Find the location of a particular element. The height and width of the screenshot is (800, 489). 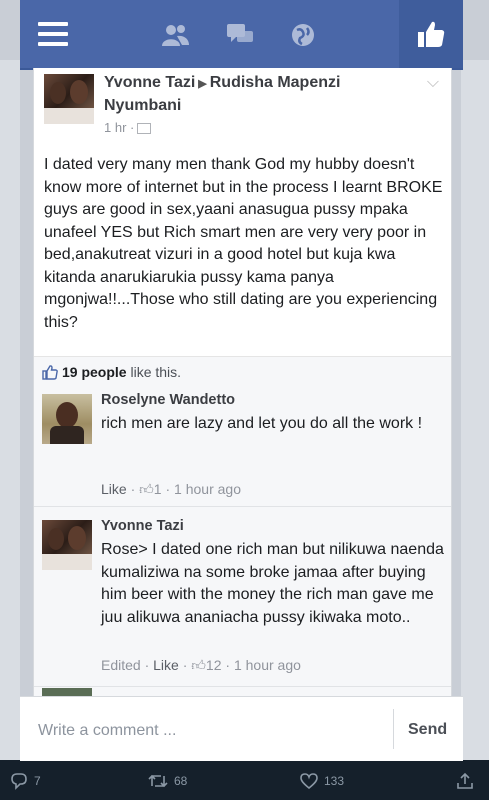

reply-icon is located at coordinates (19, 781).